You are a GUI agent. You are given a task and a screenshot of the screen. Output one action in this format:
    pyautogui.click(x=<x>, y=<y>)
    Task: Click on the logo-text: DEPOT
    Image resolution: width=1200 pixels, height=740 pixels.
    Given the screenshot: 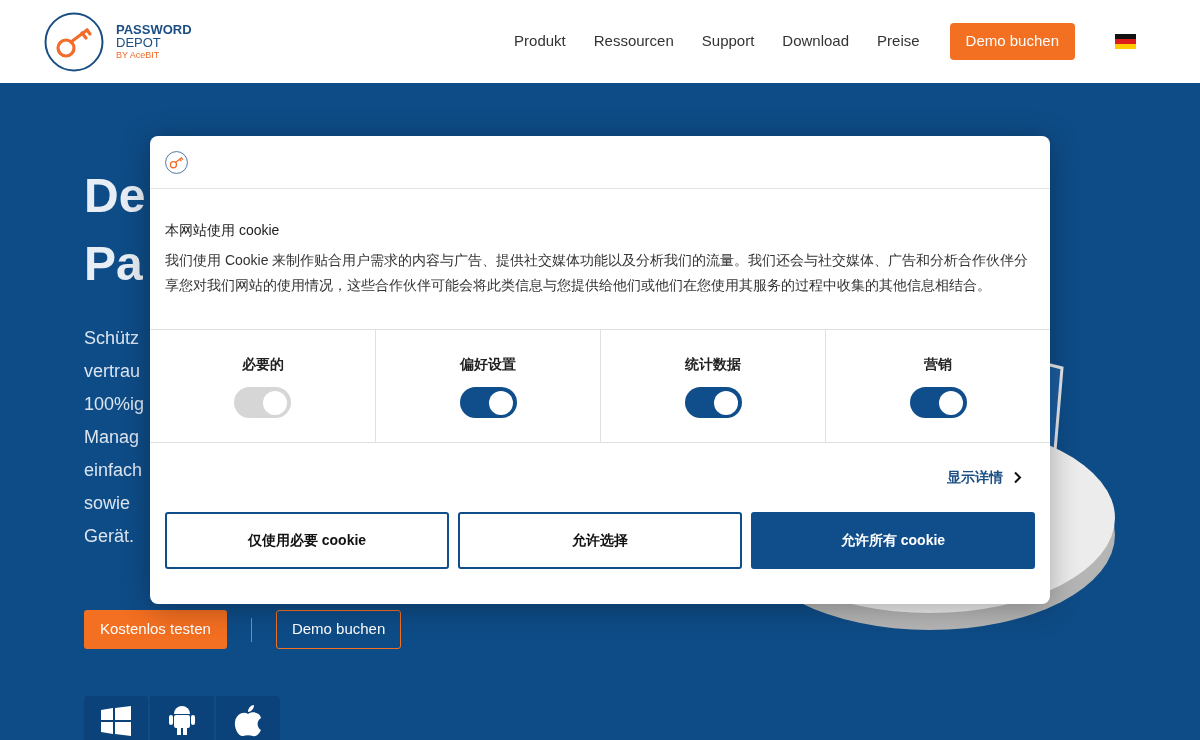 What is the action you would take?
    pyautogui.click(x=139, y=42)
    